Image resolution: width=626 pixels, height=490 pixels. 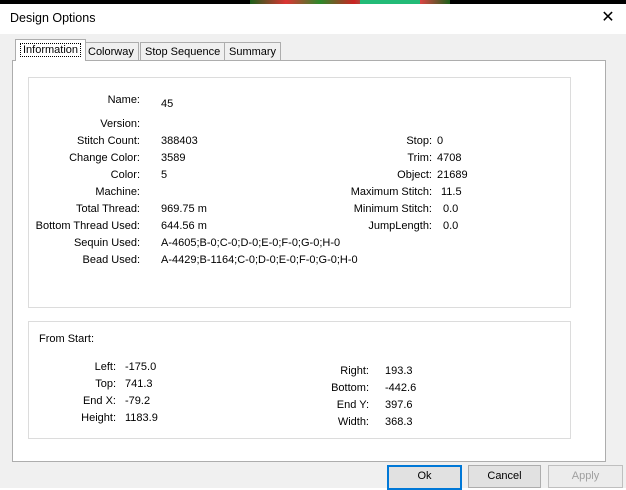 What do you see at coordinates (141, 418) in the screenshot?
I see `height-value: 1183.9` at bounding box center [141, 418].